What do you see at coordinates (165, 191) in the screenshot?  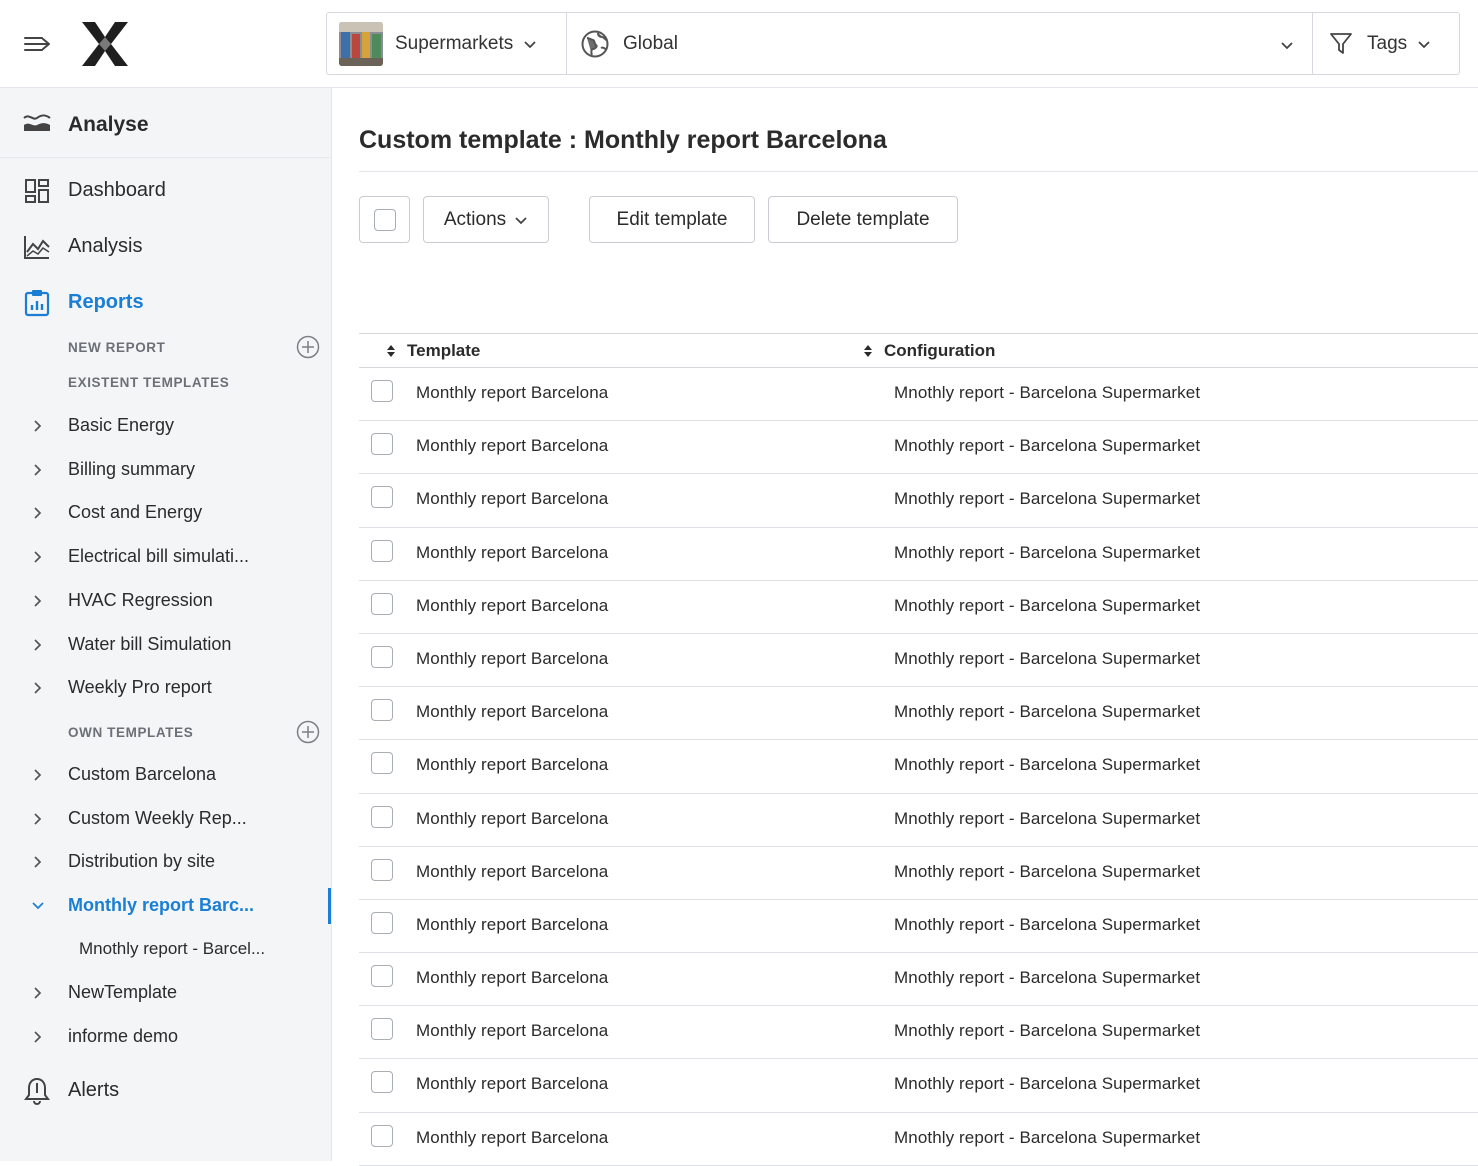 I see `sidebar-item-dashboard: Dashboard` at bounding box center [165, 191].